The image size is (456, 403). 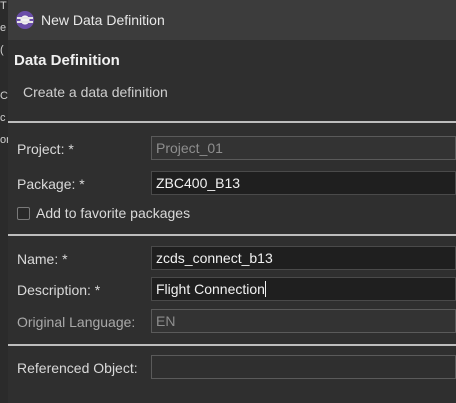 What do you see at coordinates (4, 96) in the screenshot?
I see `background-text: C` at bounding box center [4, 96].